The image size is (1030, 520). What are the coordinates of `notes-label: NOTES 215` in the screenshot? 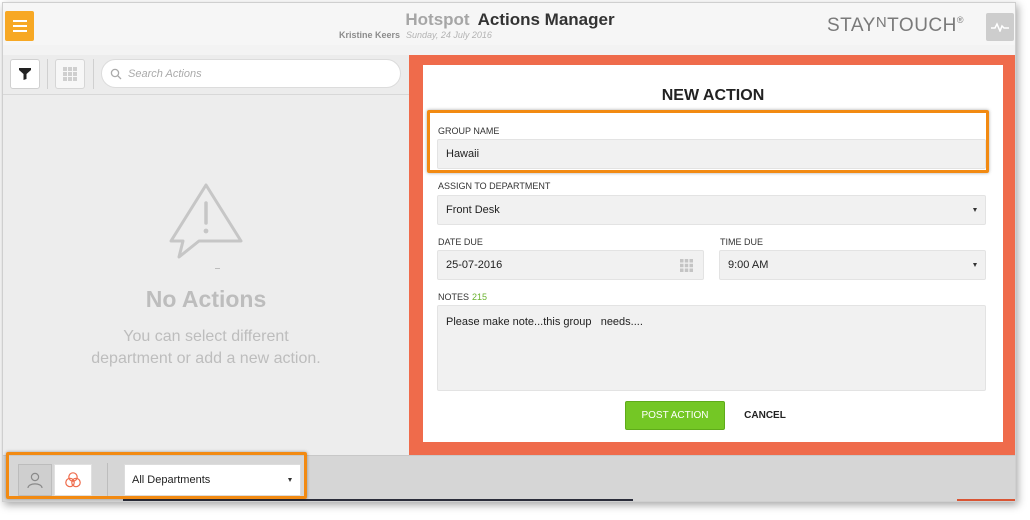 It's located at (462, 297).